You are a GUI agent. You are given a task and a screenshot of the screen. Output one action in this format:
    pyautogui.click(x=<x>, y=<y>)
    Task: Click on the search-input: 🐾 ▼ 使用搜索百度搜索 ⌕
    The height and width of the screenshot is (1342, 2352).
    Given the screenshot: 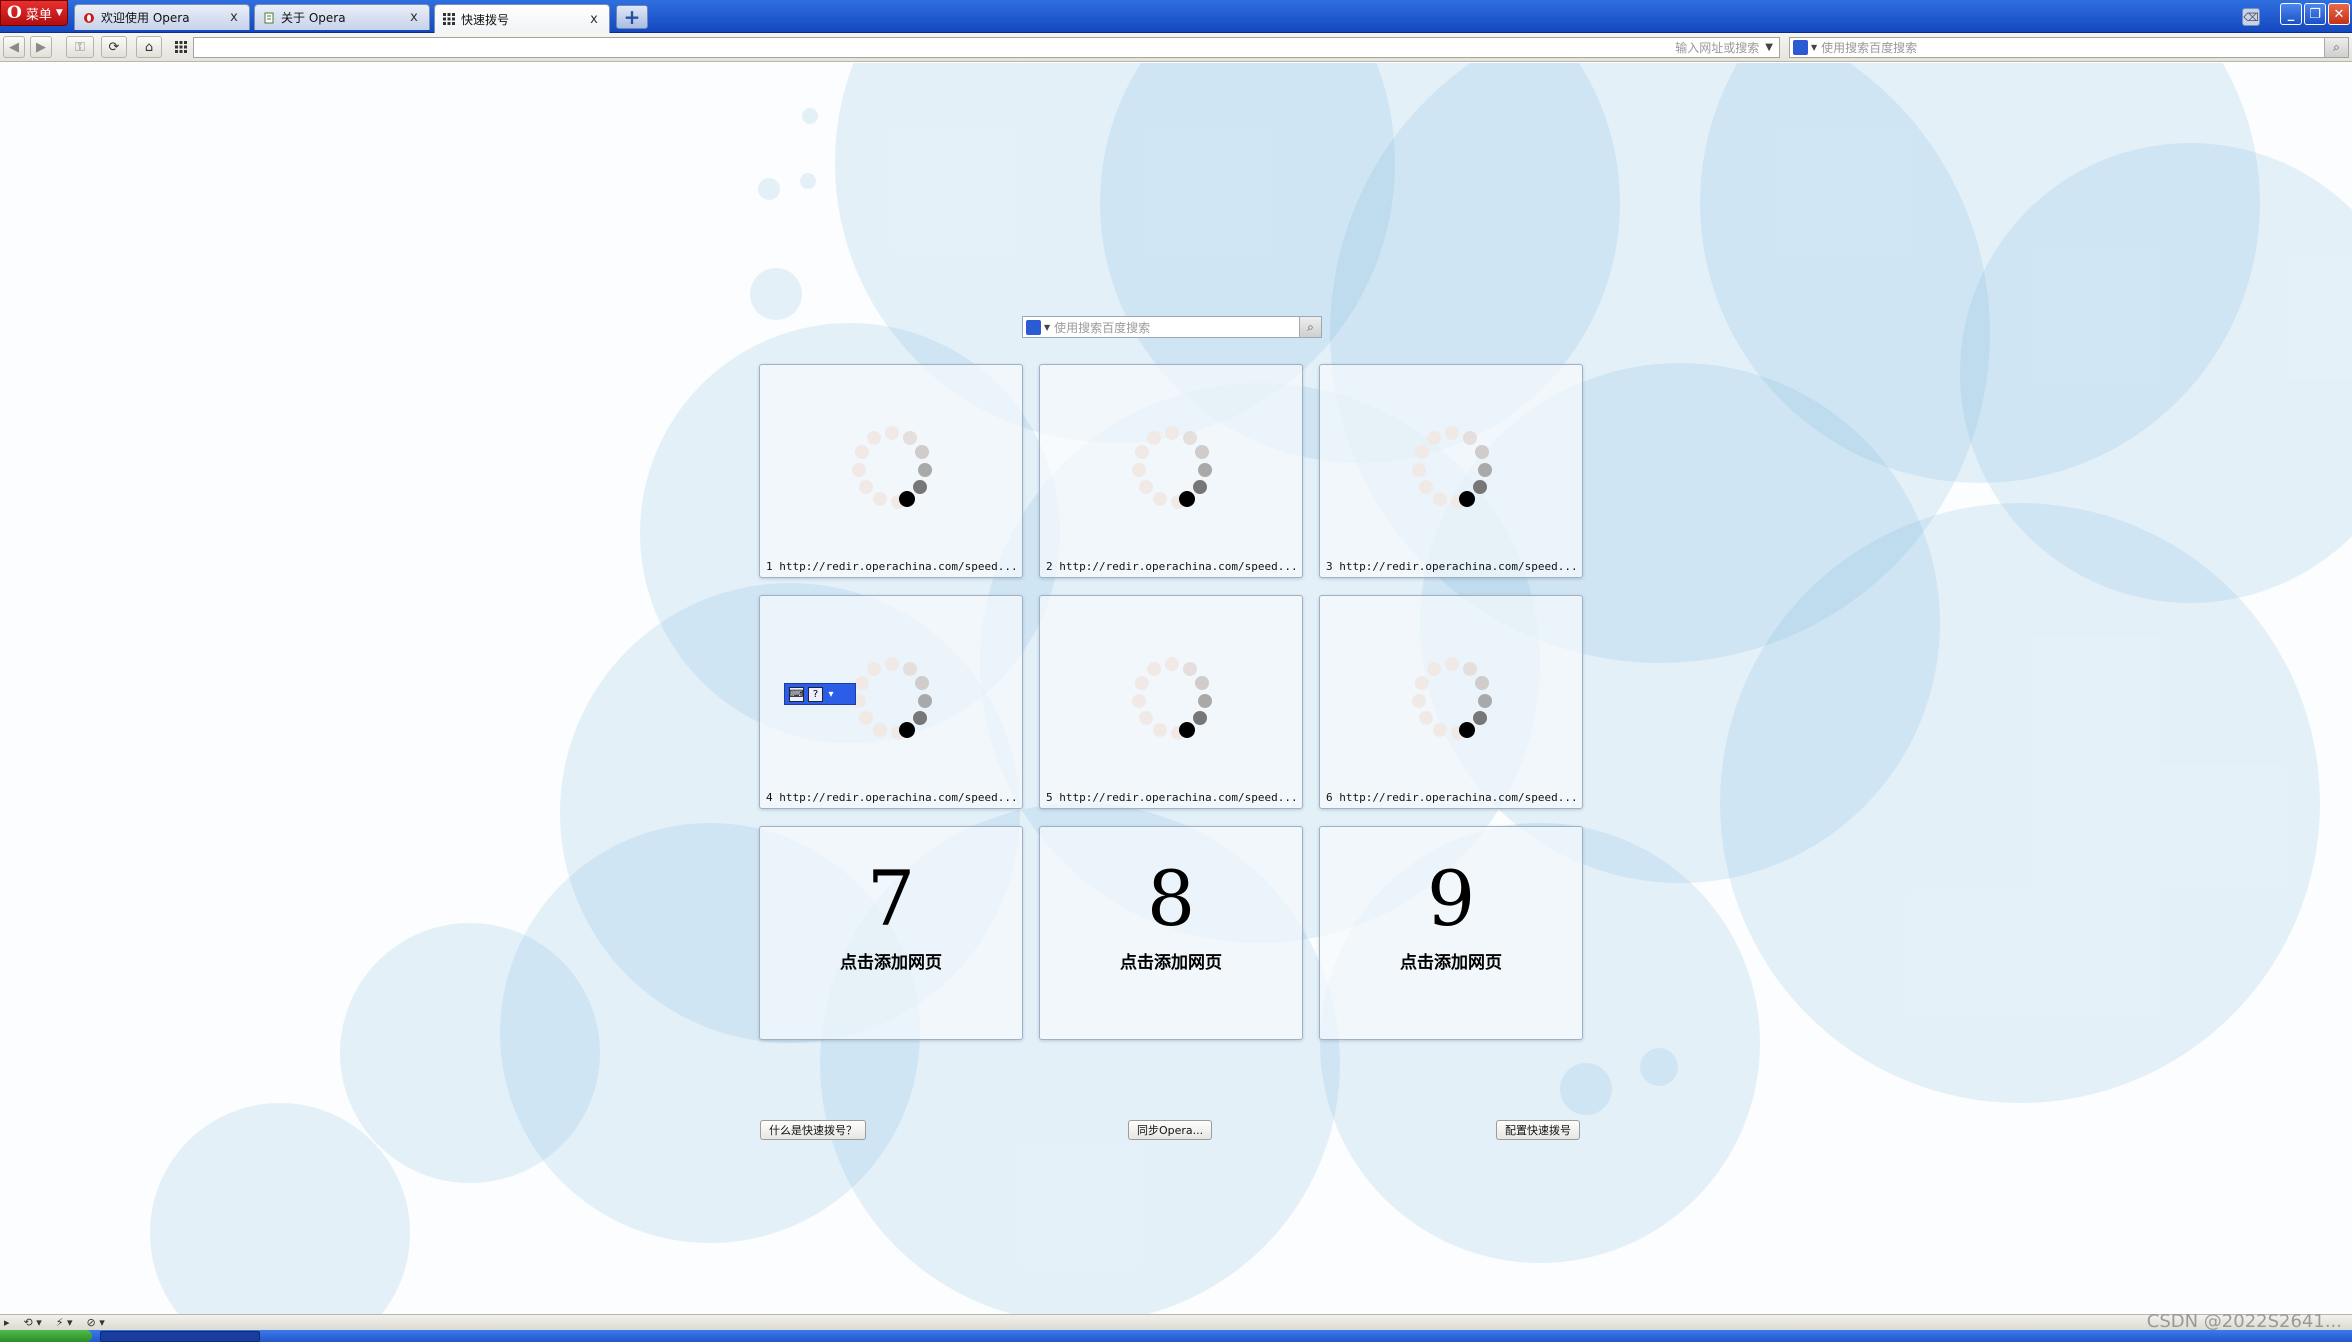 What is the action you would take?
    pyautogui.click(x=2069, y=47)
    